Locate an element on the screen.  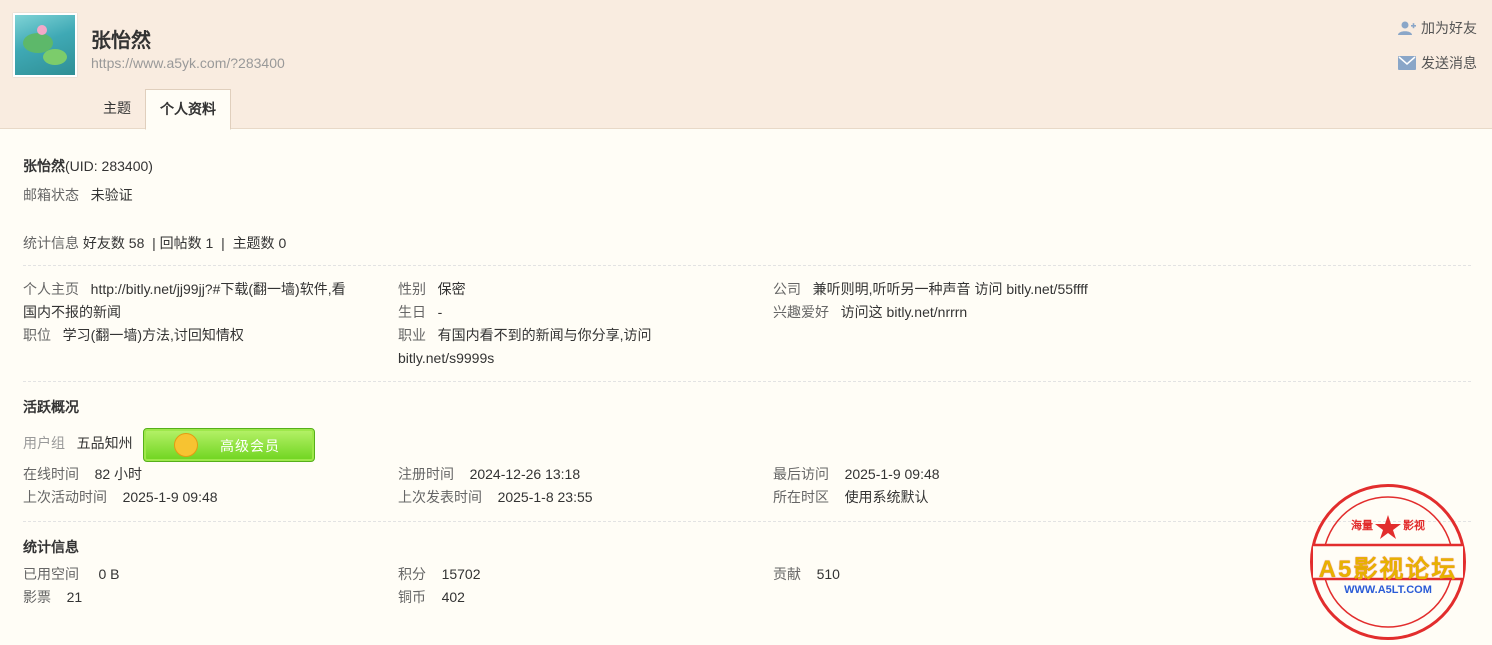
birthday-label: 生日 is located at coordinates (412, 312).